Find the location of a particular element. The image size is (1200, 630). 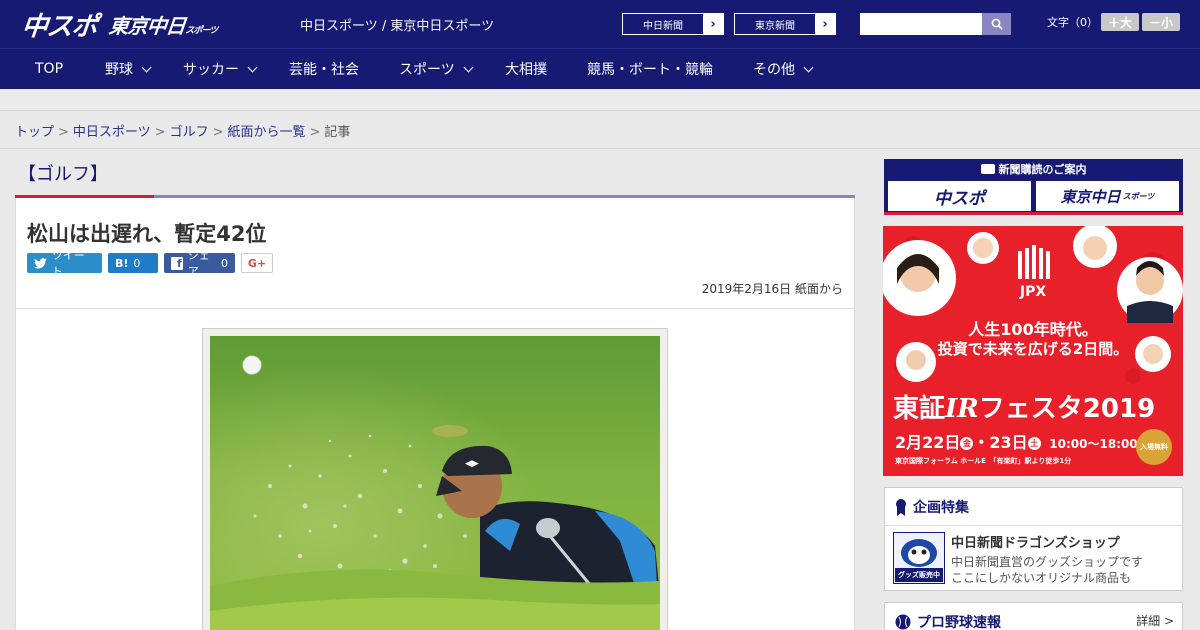

baseball-widget: プロ野球速報 詳細 > is located at coordinates (1033, 616).